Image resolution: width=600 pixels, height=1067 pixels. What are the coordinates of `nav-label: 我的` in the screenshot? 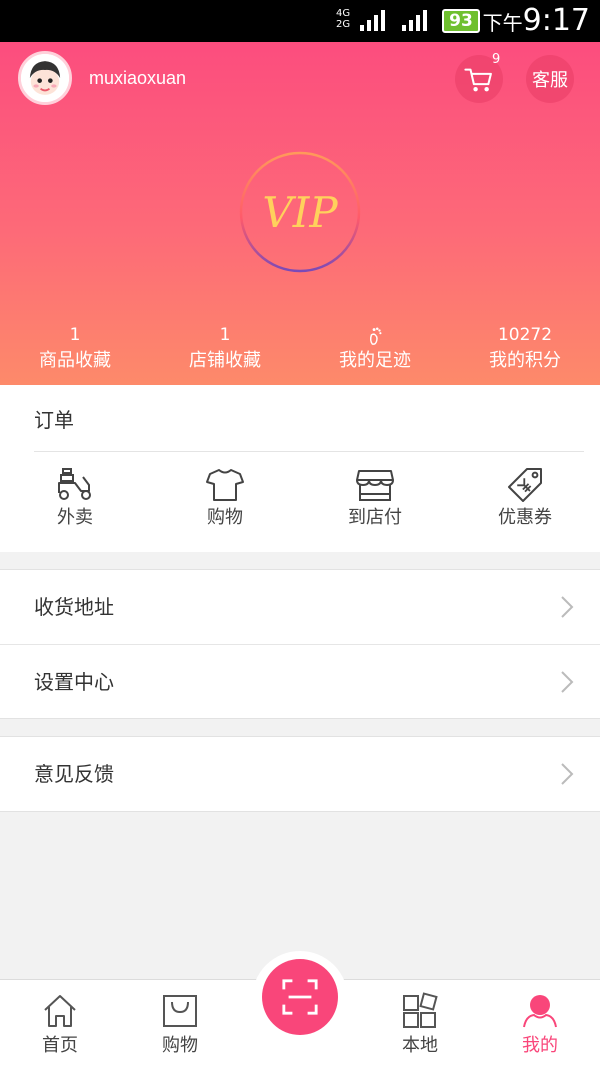 It's located at (540, 1045).